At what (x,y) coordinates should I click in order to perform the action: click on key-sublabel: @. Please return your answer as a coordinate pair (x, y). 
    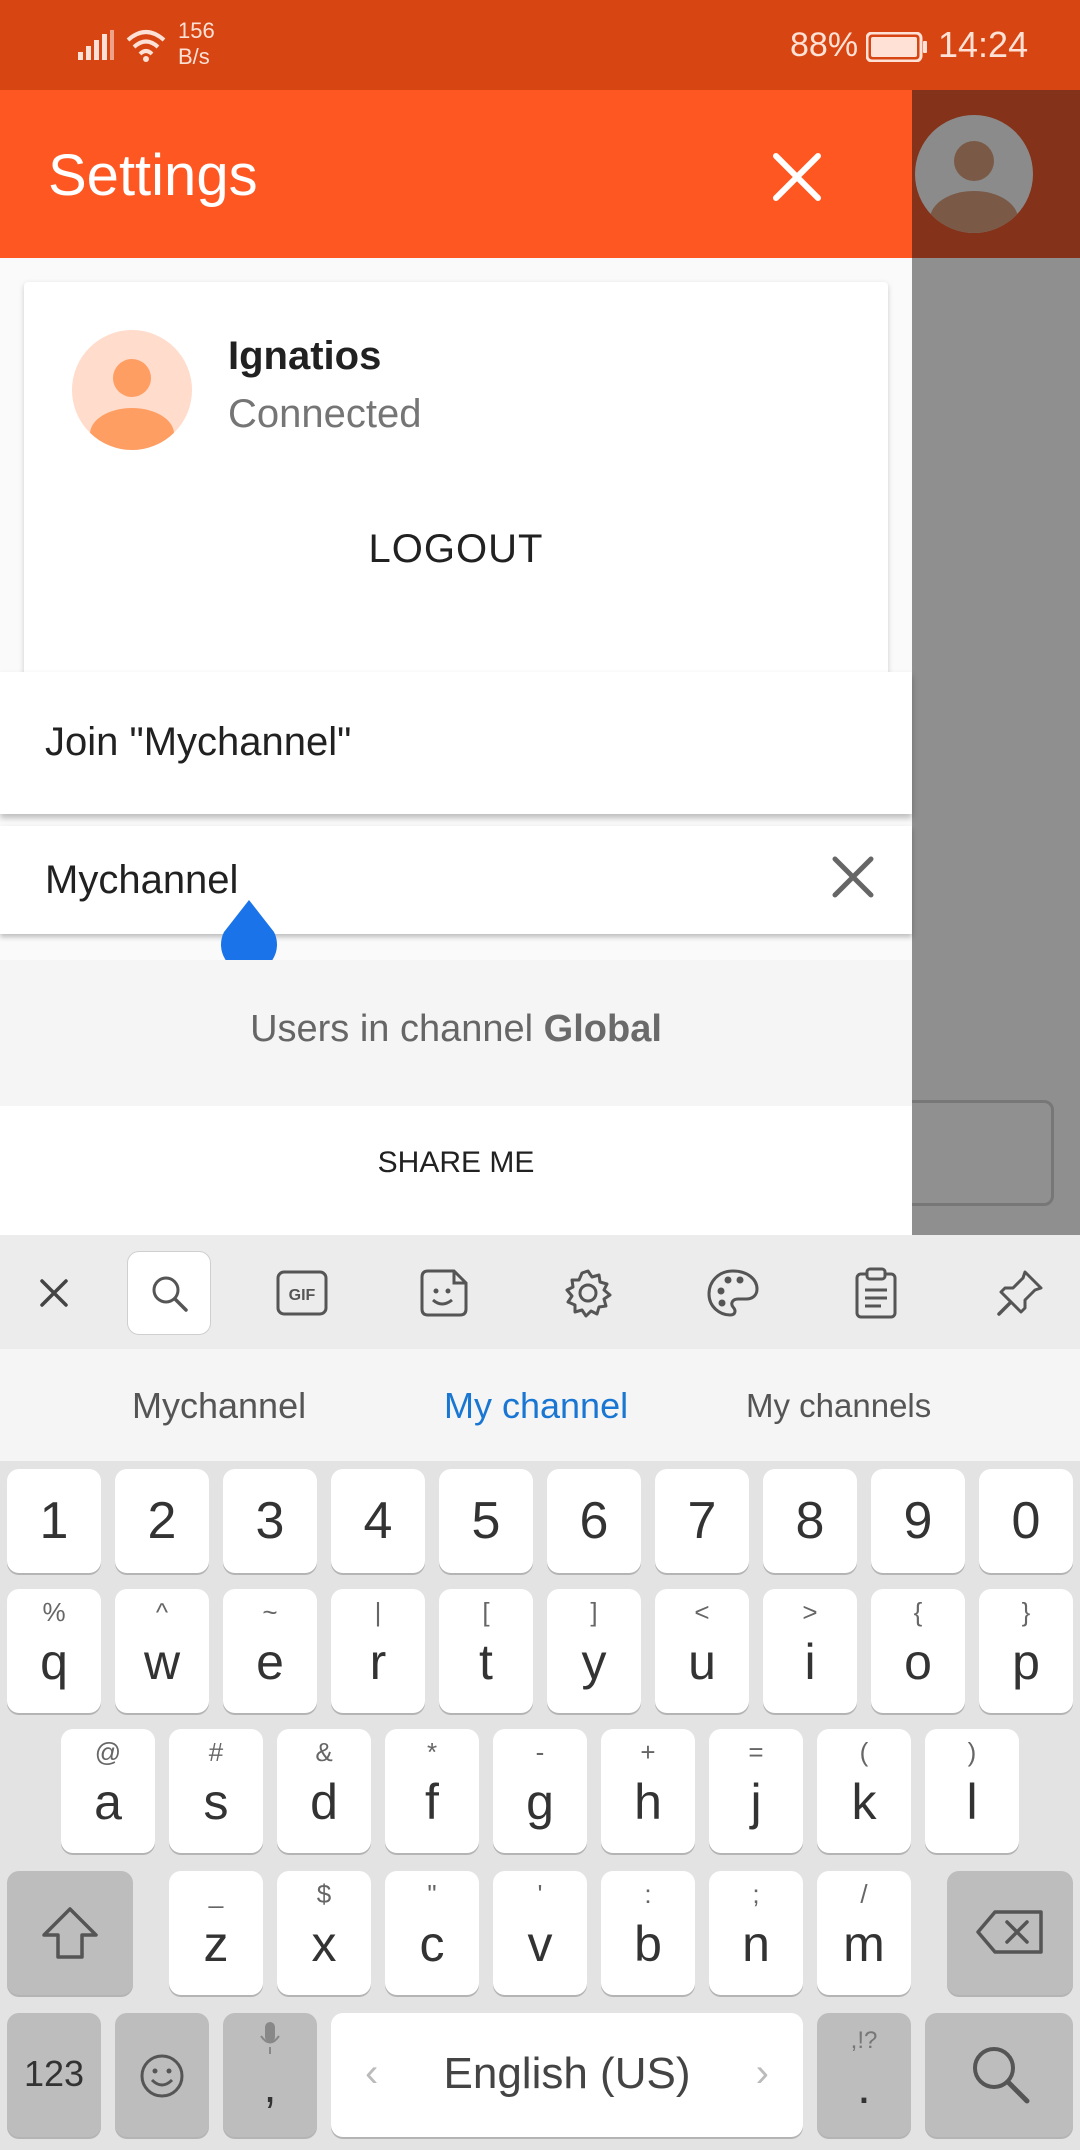
    Looking at the image, I should click on (108, 1752).